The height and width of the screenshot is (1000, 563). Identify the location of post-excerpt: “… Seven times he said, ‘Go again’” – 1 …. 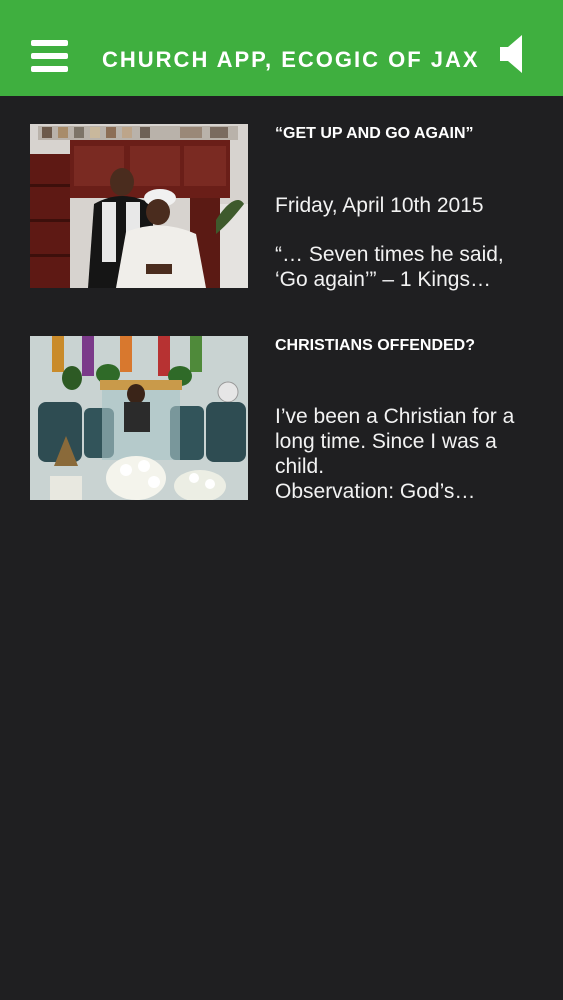
(389, 267).